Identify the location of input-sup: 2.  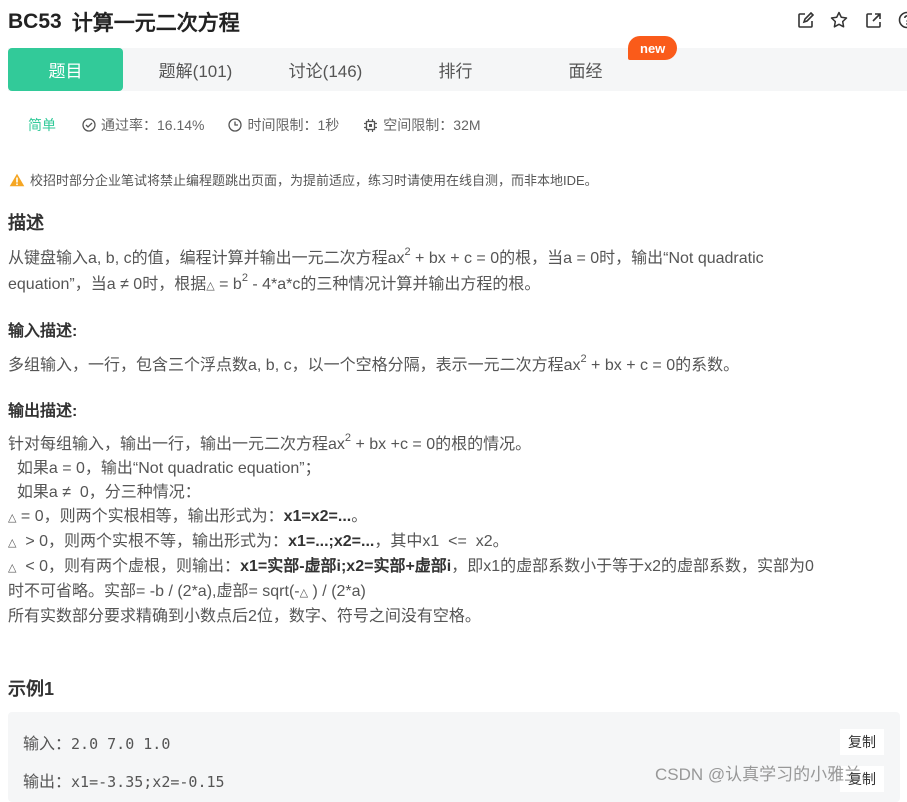
(583, 359).